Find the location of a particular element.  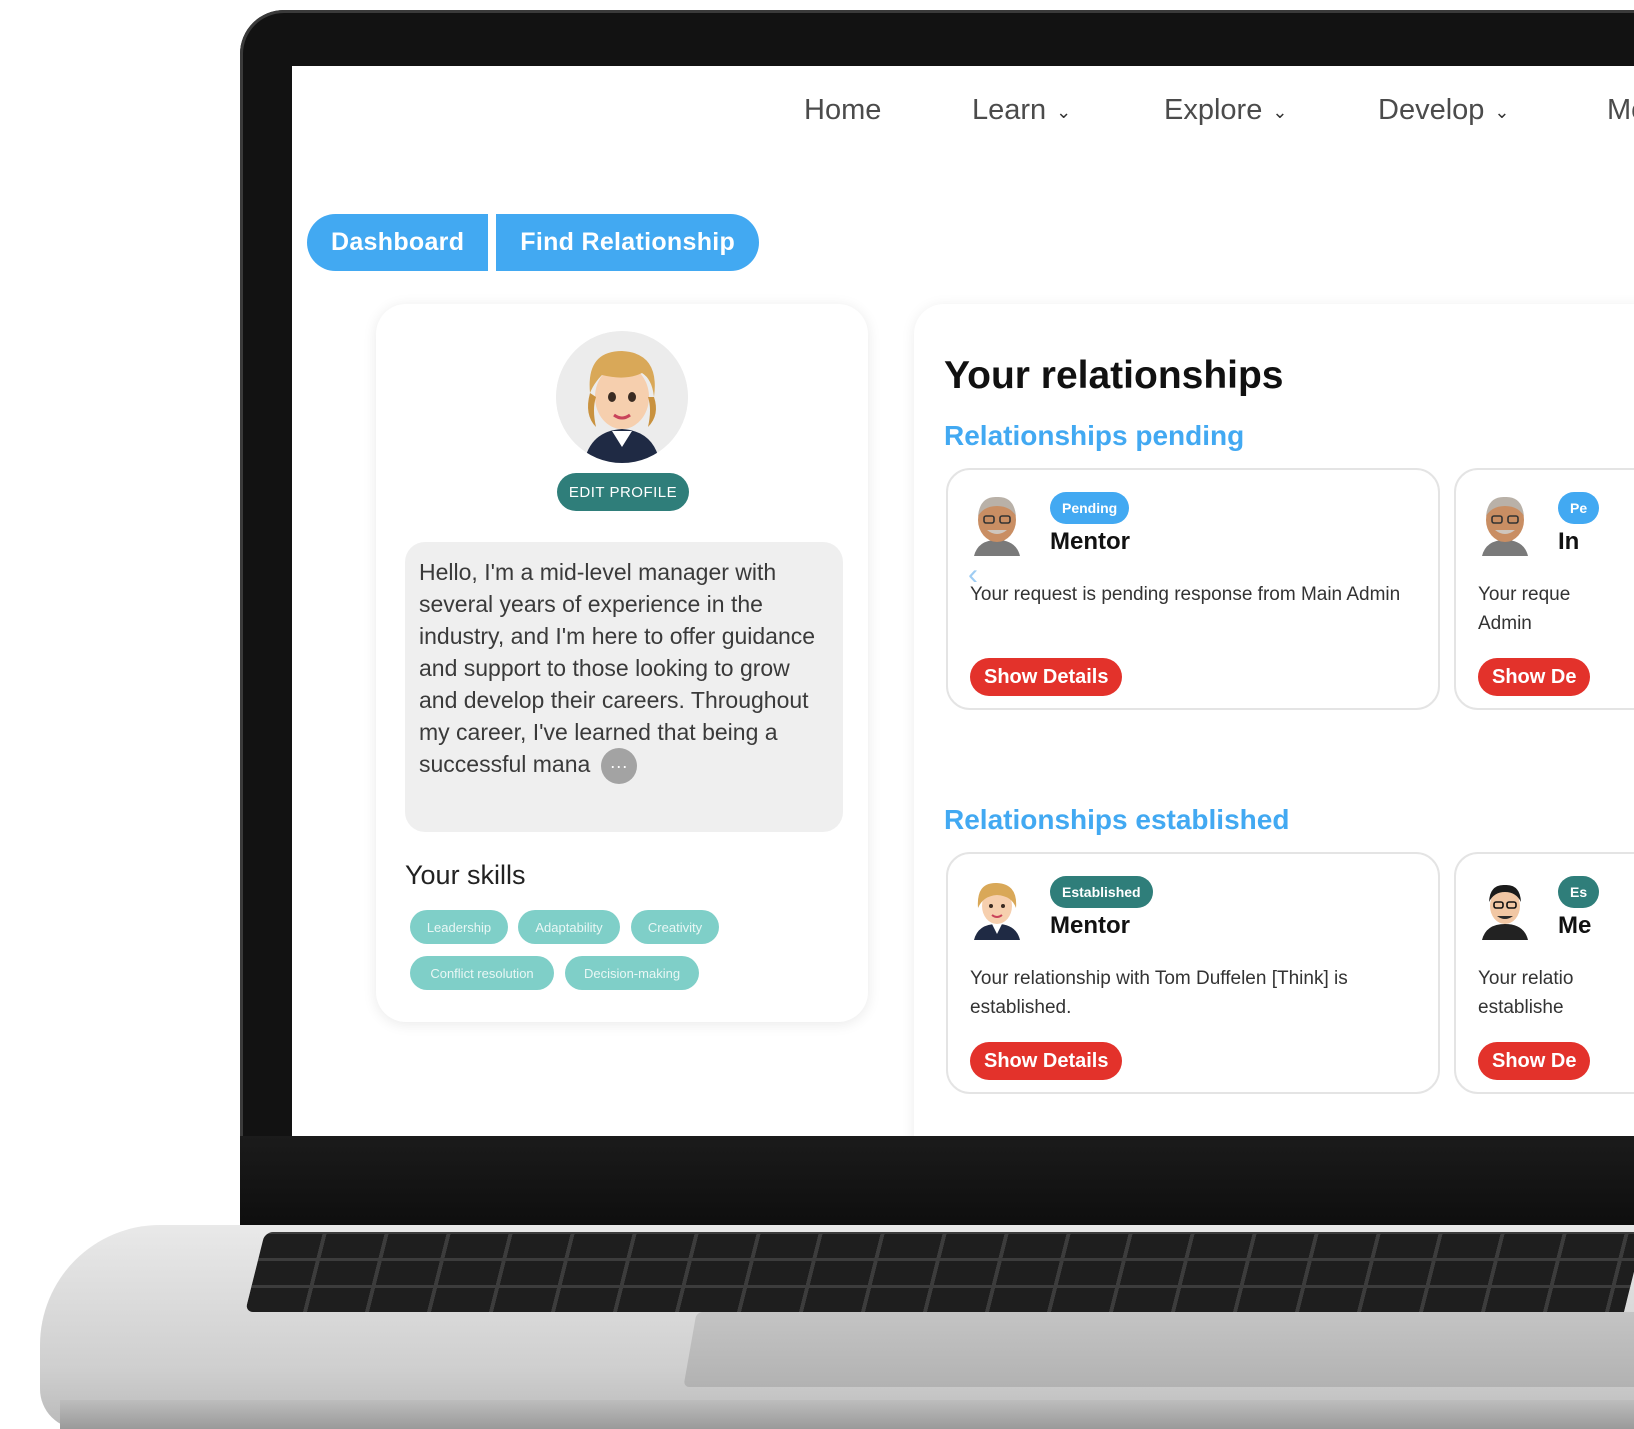

more-icon: ··· is located at coordinates (618, 766).